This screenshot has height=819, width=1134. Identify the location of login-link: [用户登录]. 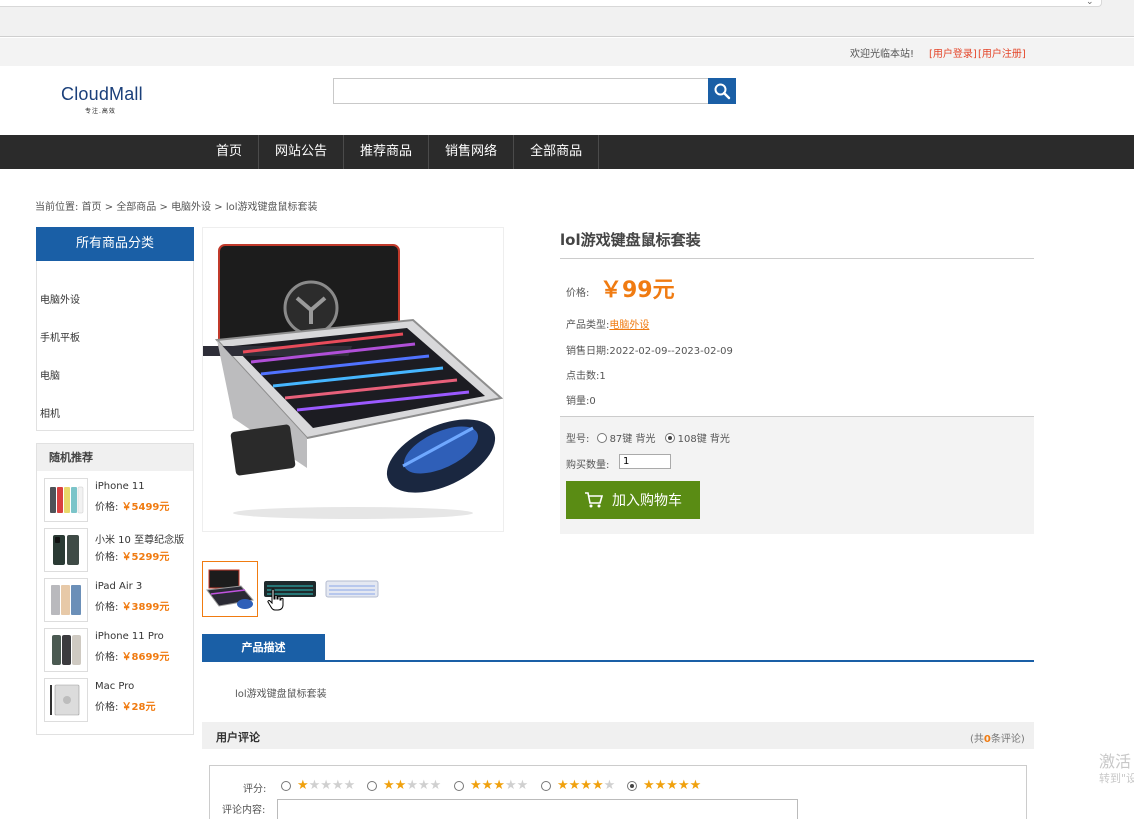
(953, 52).